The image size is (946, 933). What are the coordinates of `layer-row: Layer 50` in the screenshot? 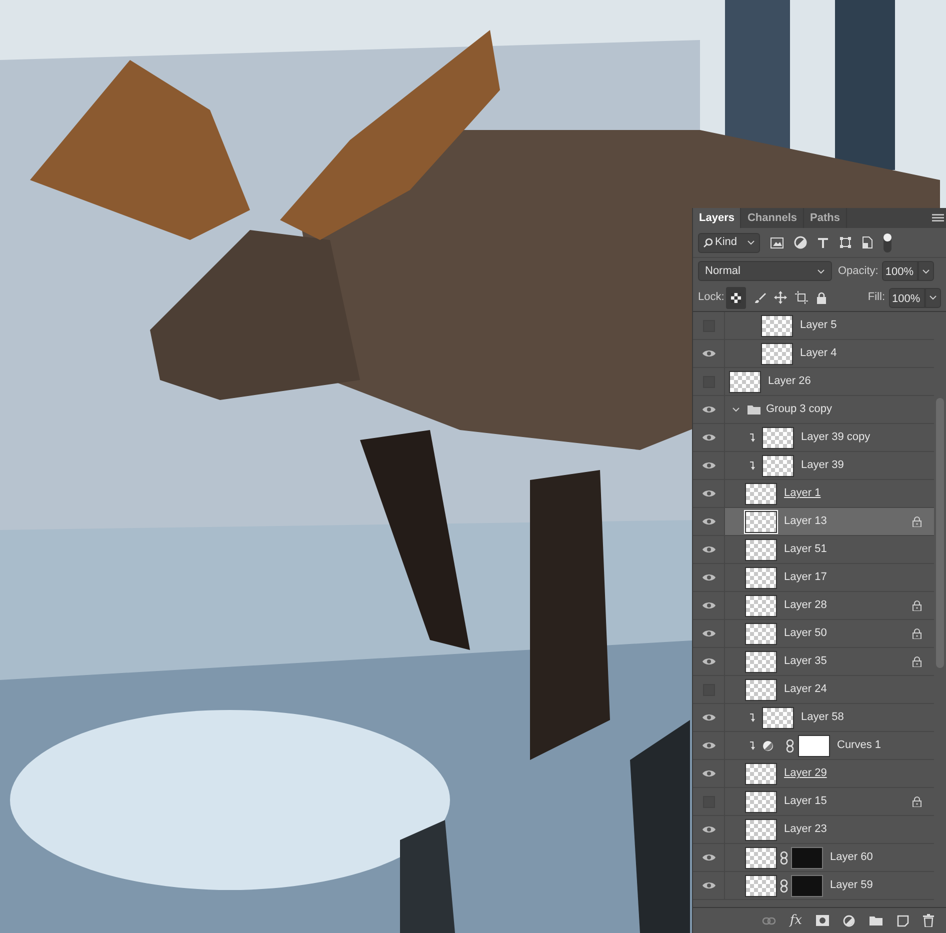 It's located at (829, 633).